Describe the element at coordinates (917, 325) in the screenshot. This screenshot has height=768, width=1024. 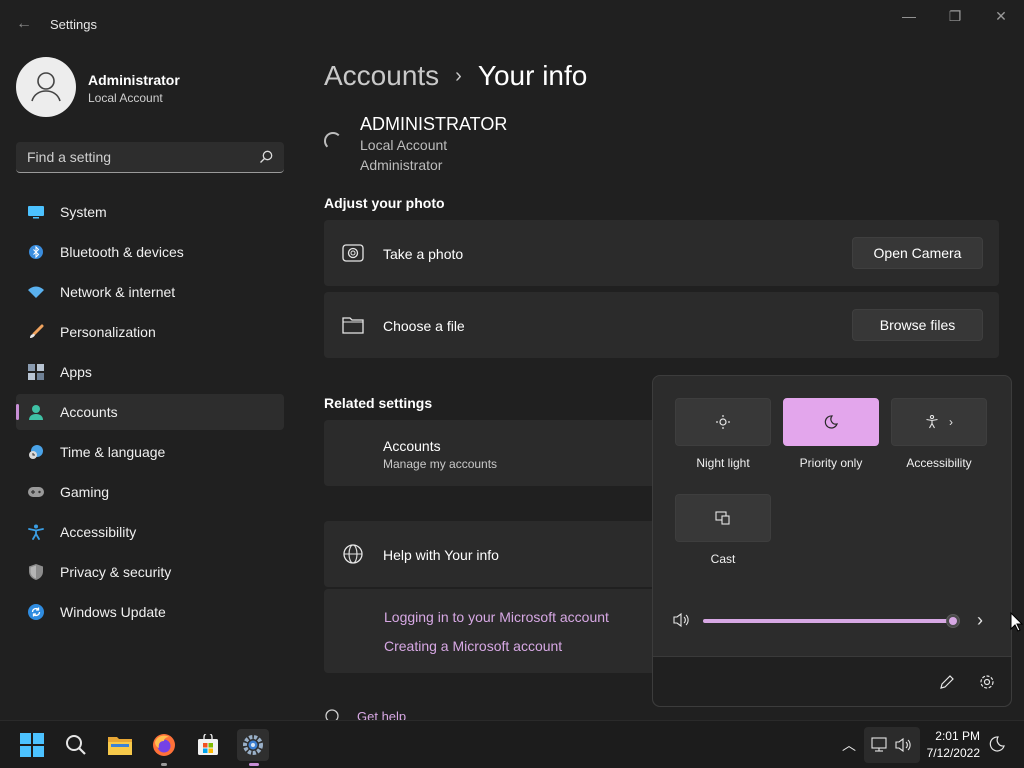
I see `browse-files-button: Browse files` at that location.